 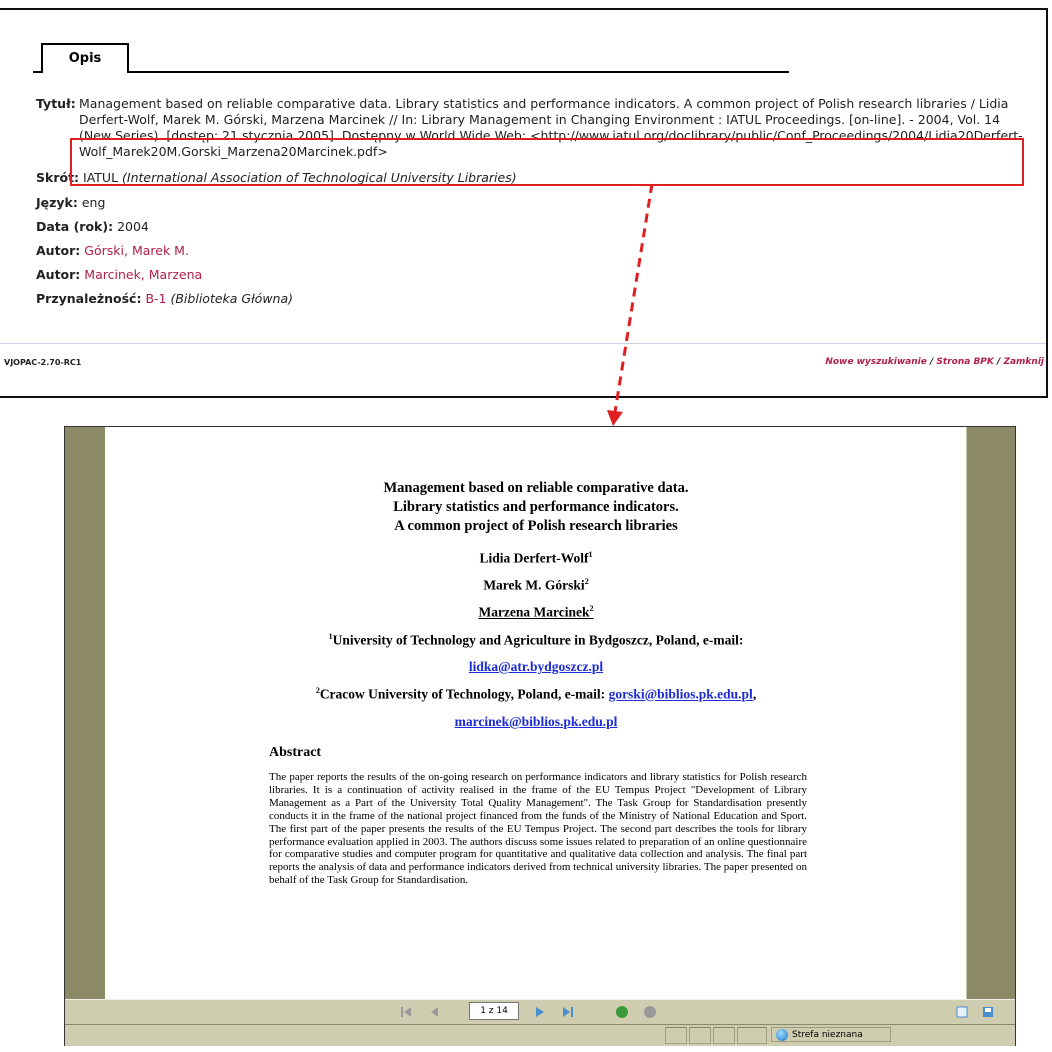 What do you see at coordinates (295, 752) in the screenshot?
I see `abstract-heading: Abstract` at bounding box center [295, 752].